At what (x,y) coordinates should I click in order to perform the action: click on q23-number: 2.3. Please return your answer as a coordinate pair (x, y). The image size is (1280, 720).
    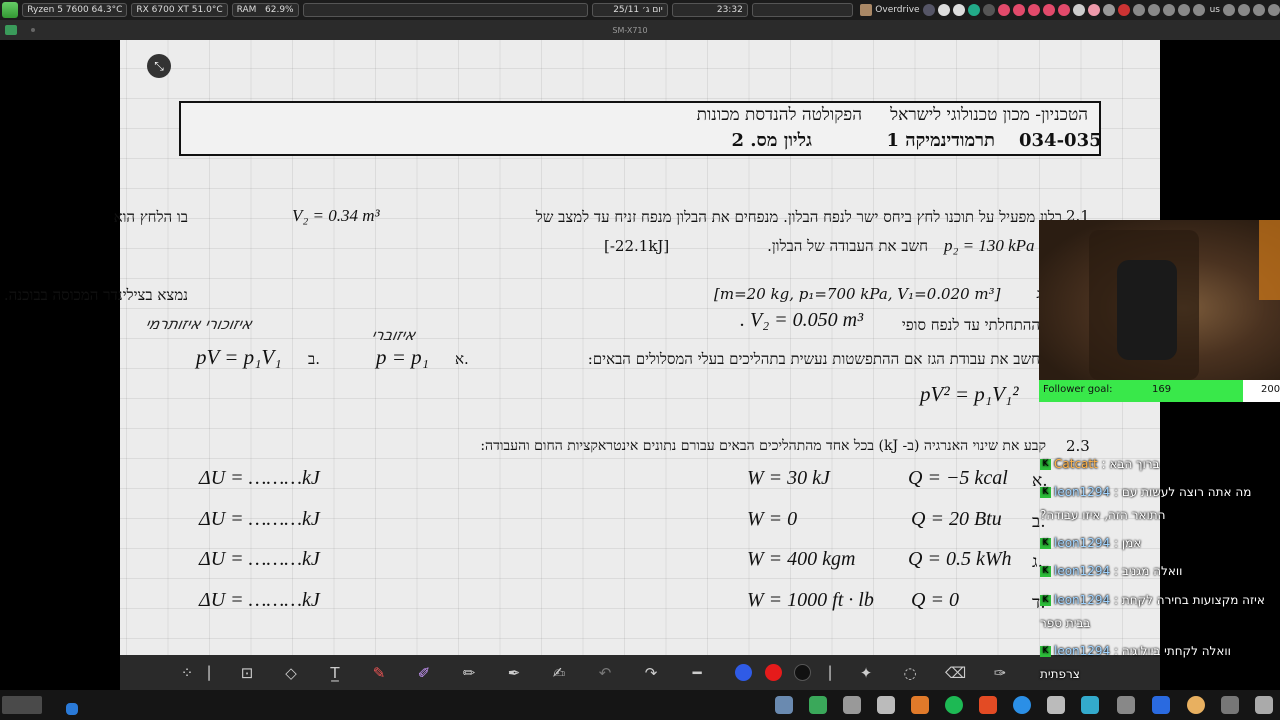
    Looking at the image, I should click on (1078, 446).